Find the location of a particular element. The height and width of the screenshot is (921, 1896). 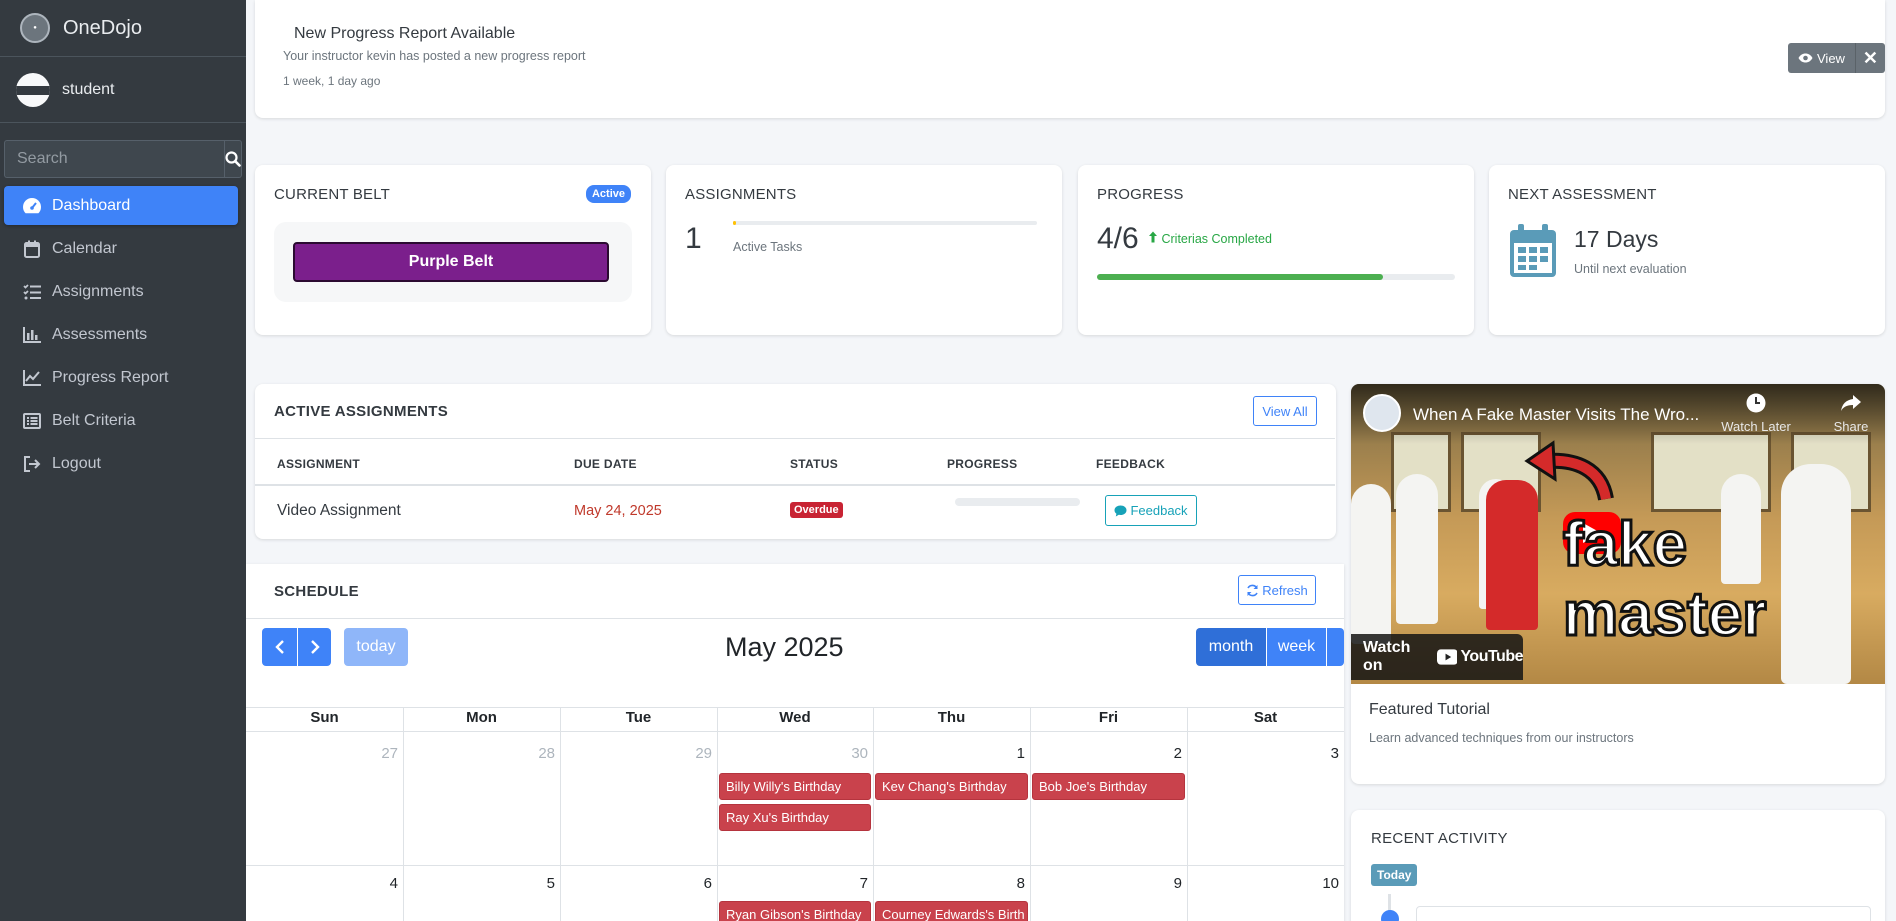

view-button: View is located at coordinates (1821, 58).